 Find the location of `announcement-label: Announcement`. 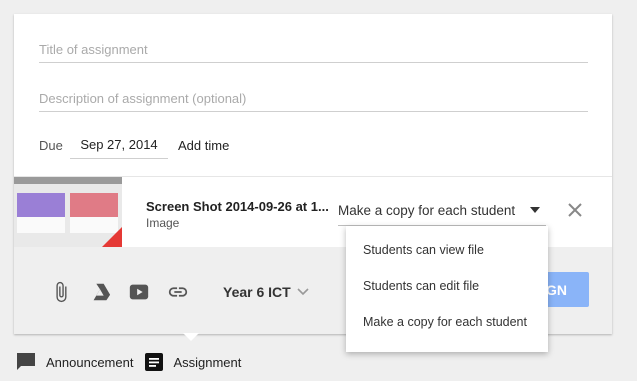

announcement-label: Announcement is located at coordinates (90, 362).